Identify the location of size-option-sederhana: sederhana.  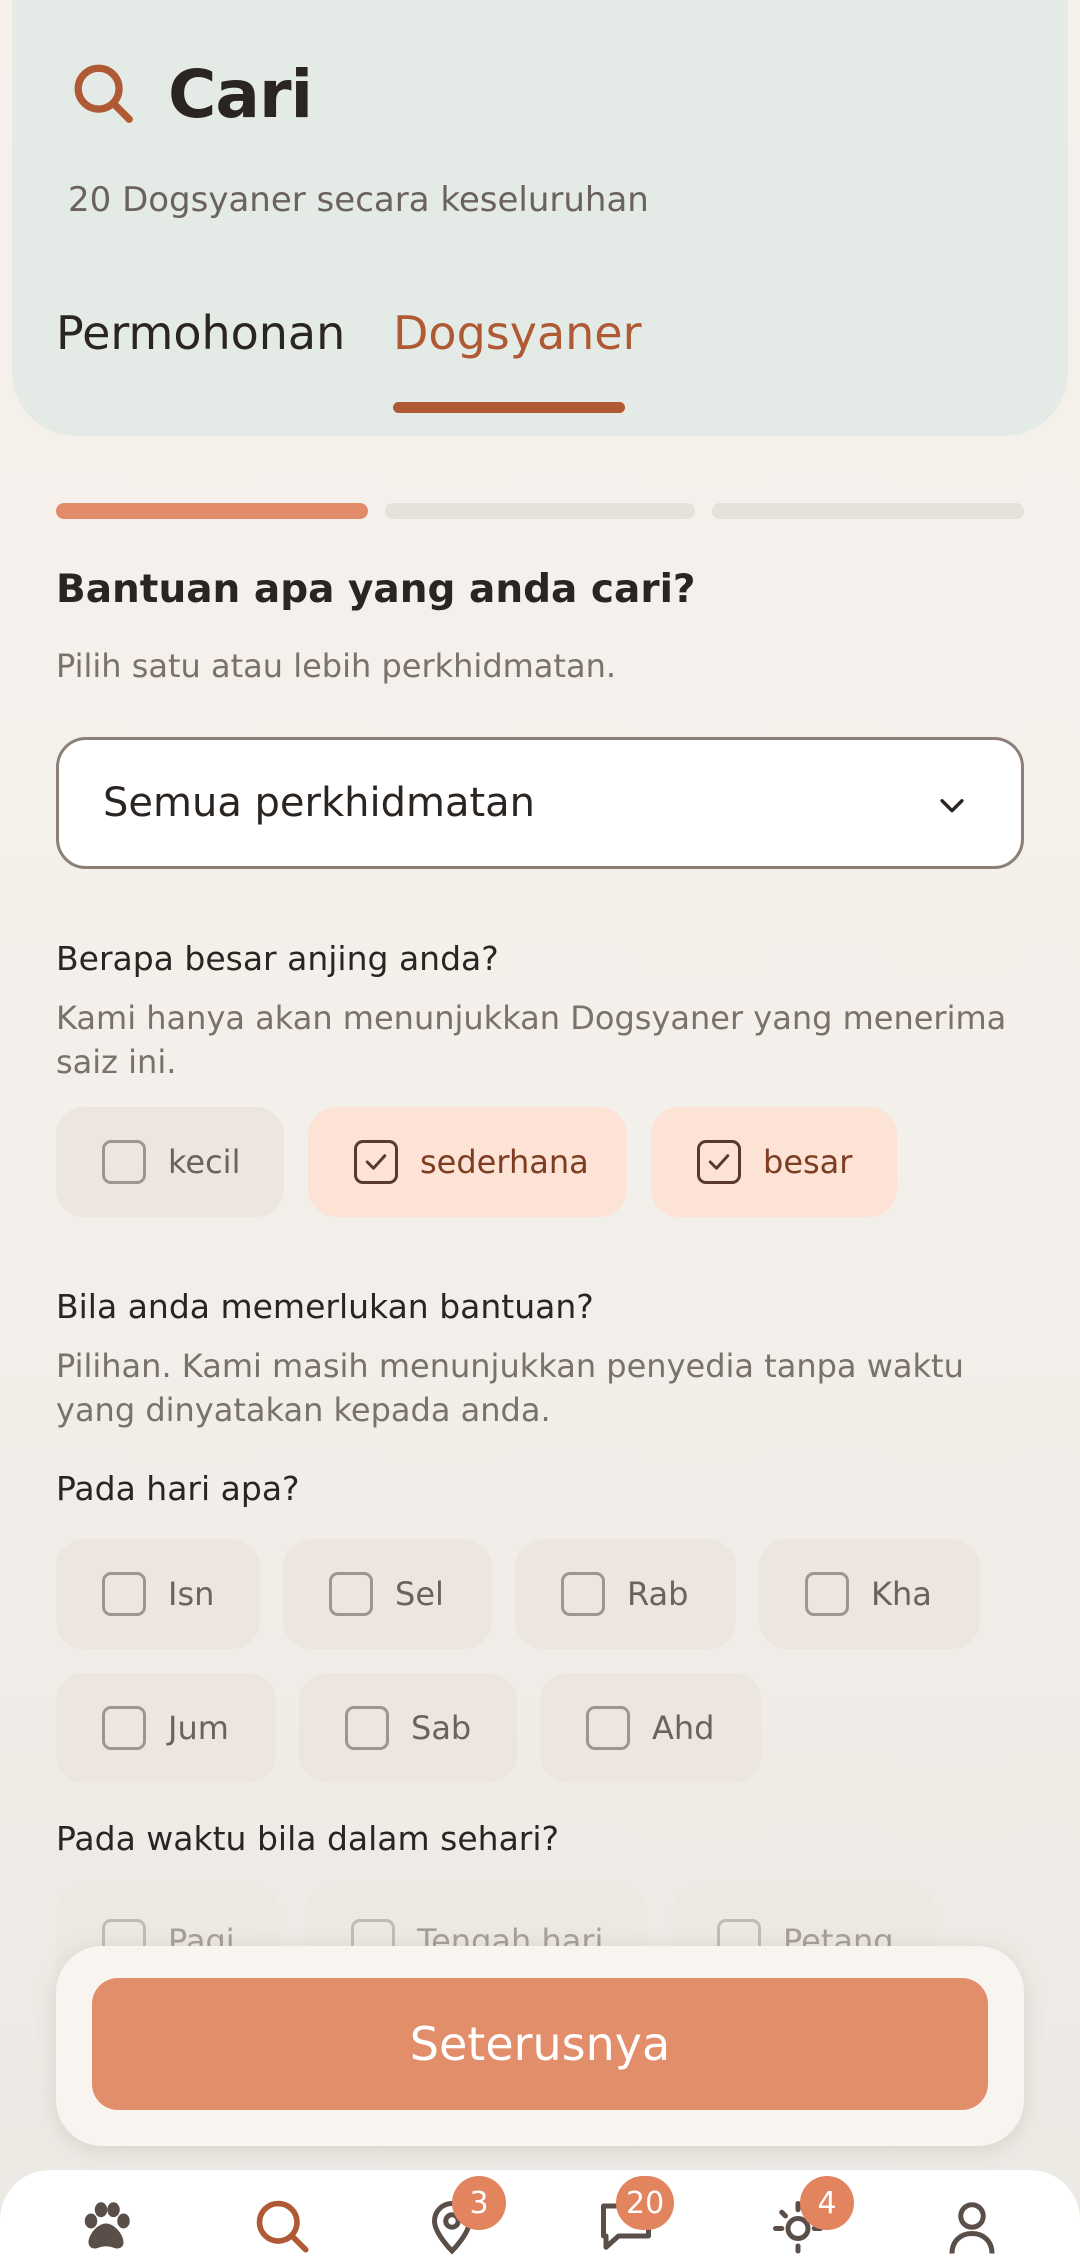
(467, 1162).